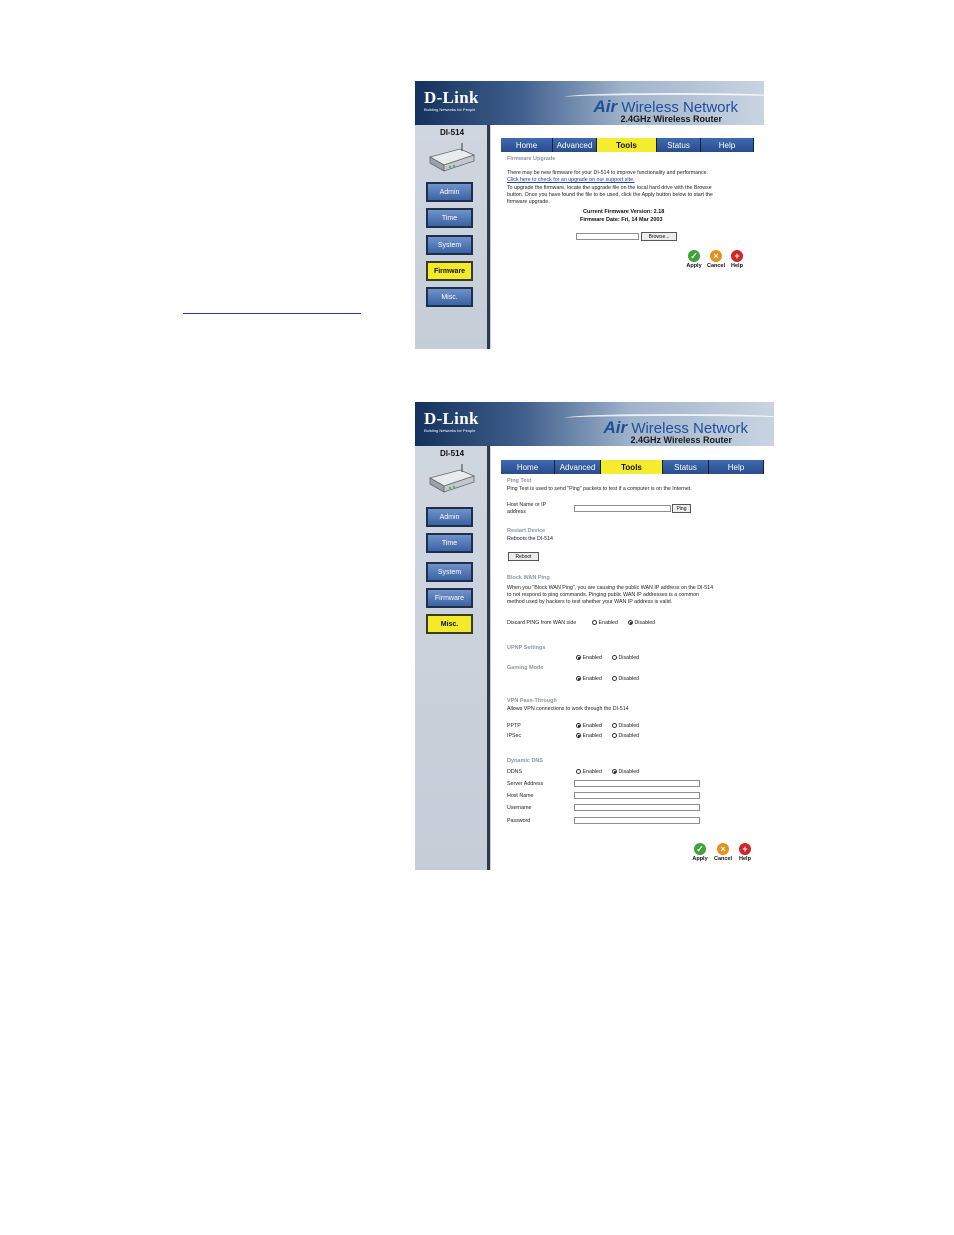  Describe the element at coordinates (519, 821) in the screenshot. I see `password-label: Password` at that location.